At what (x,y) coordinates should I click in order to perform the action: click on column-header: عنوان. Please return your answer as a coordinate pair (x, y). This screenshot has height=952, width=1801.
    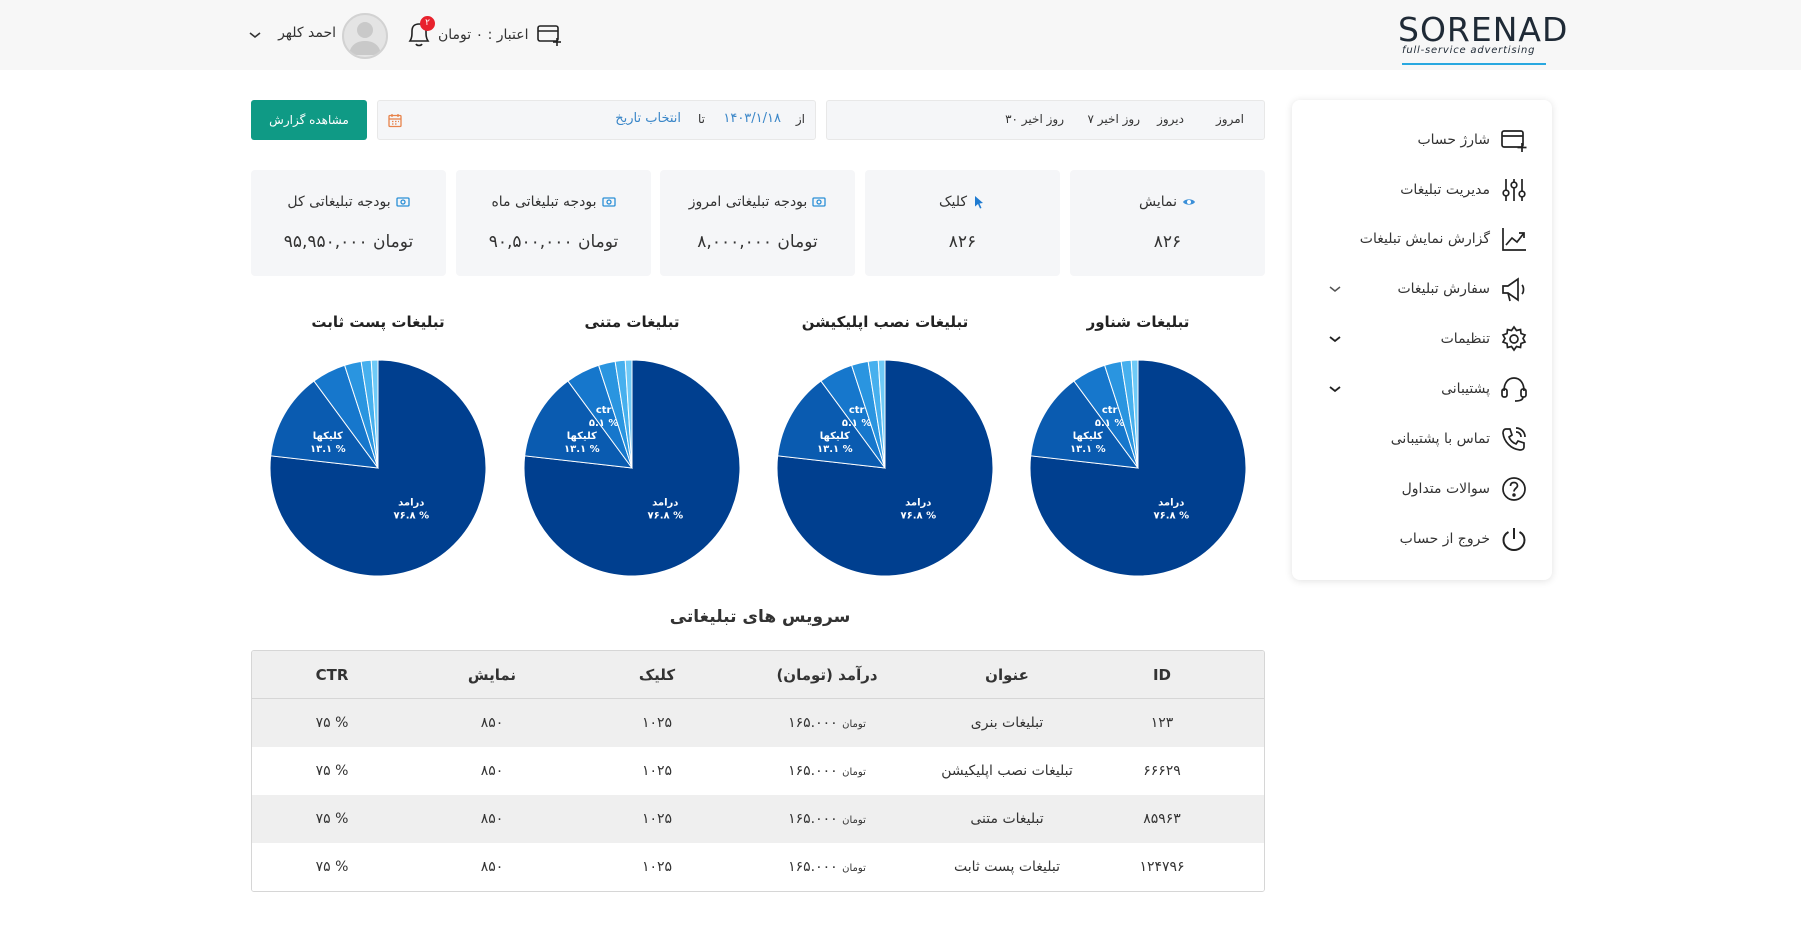
    Looking at the image, I should click on (1007, 675).